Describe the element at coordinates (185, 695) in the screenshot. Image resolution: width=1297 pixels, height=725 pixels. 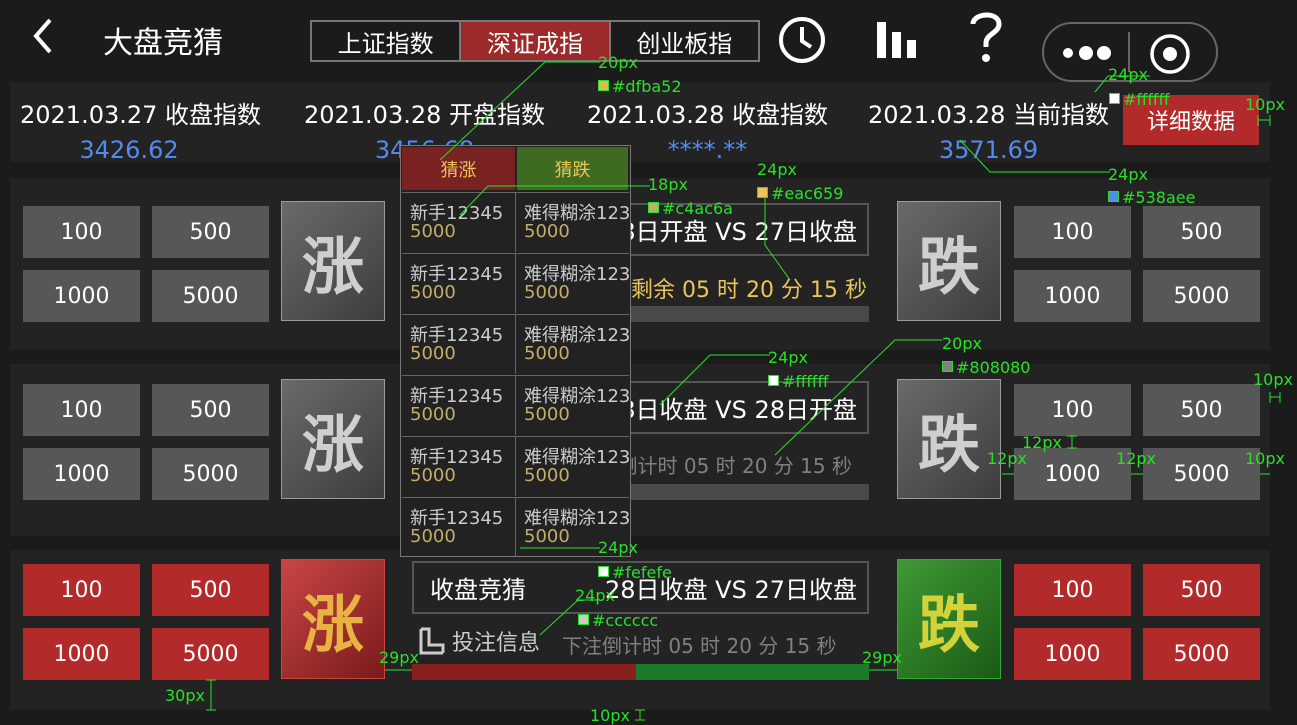
I see `annotation-label: 30px` at that location.